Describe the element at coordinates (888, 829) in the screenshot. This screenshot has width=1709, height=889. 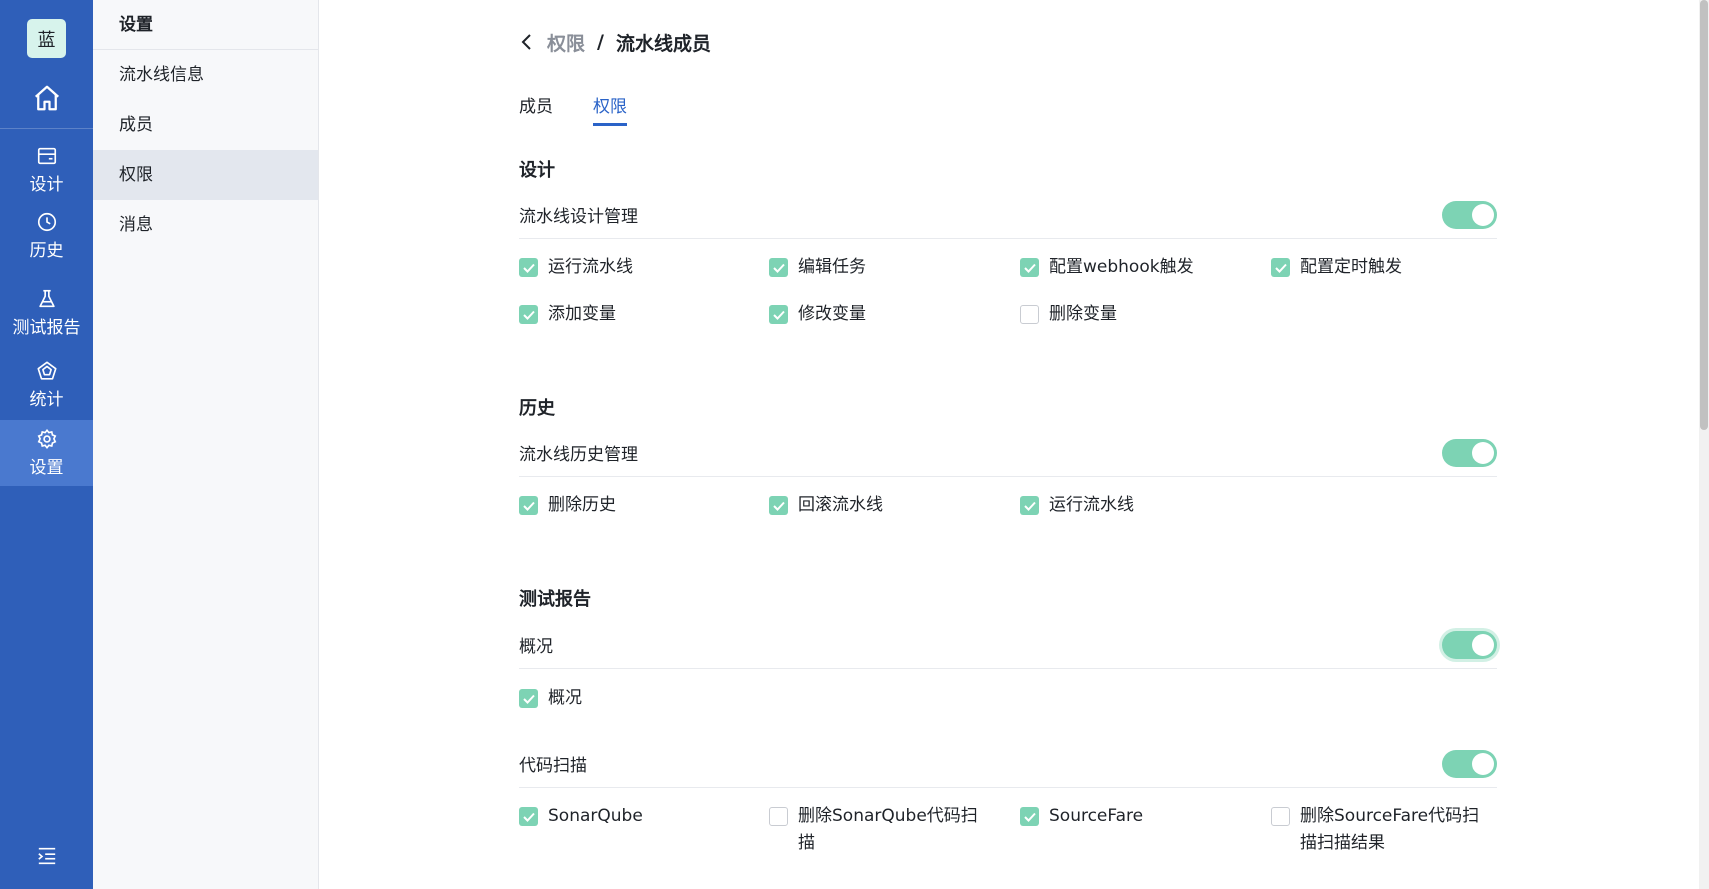
I see `permission-label: 删除SonarQube代码扫描` at that location.